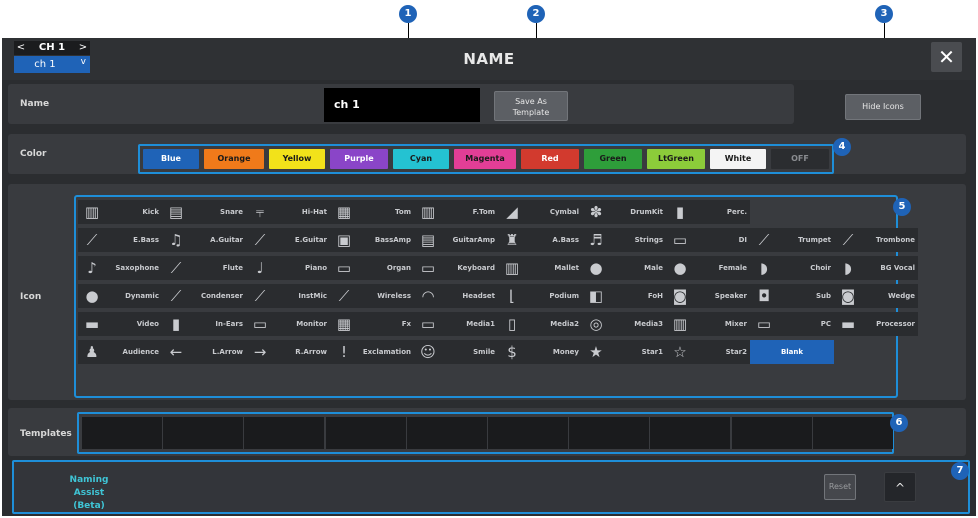 Image resolution: width=978 pixels, height=518 pixels. What do you see at coordinates (204, 268) in the screenshot?
I see `icon-cell-flute: ⟋ Flute` at bounding box center [204, 268].